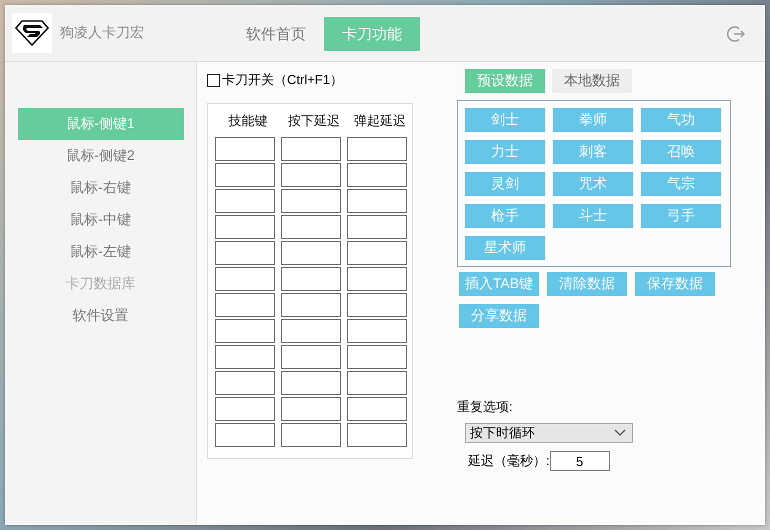 The width and height of the screenshot is (770, 530). I want to click on class-button: 刺客, so click(593, 152).